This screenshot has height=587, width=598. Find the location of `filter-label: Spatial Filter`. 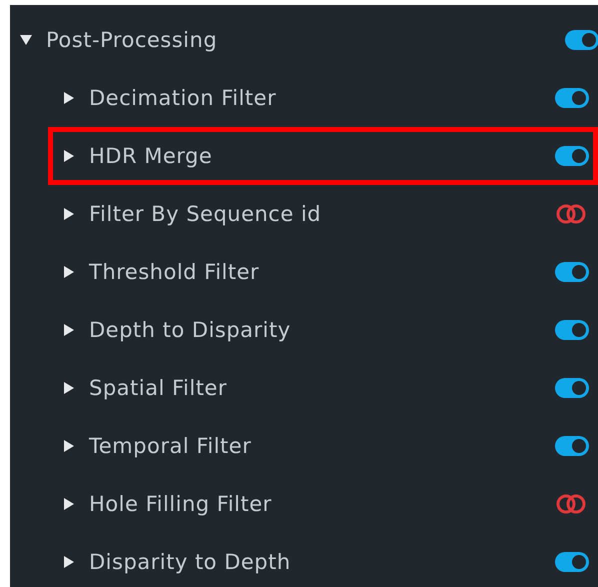

filter-label: Spatial Filter is located at coordinates (322, 388).